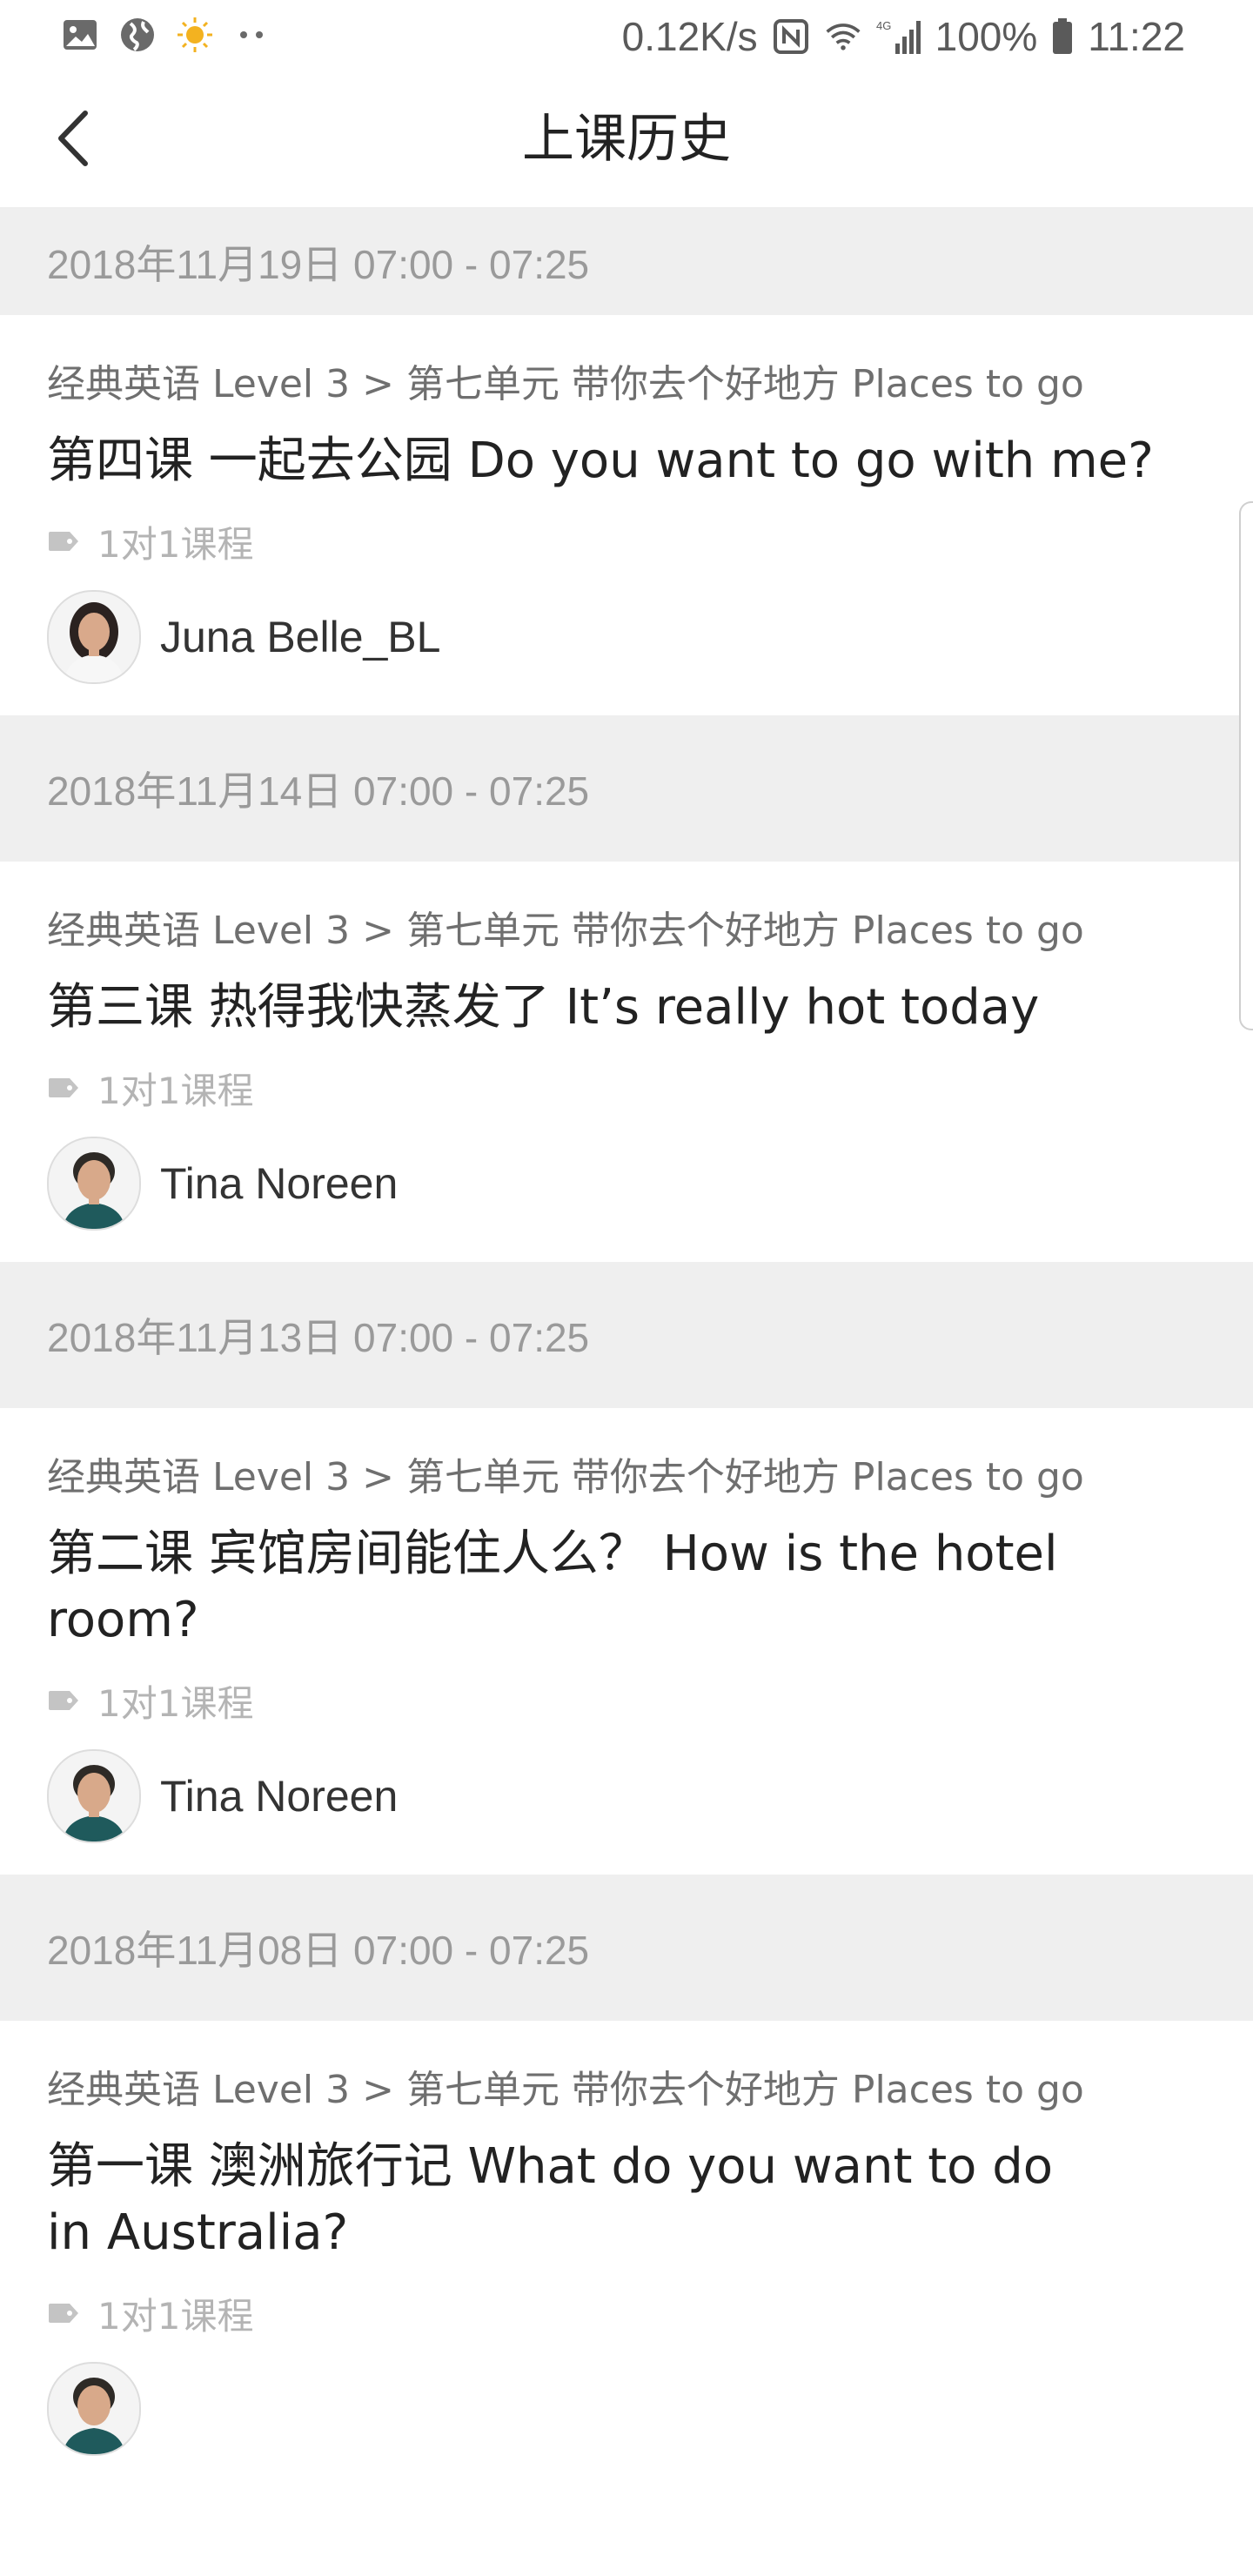 This screenshot has width=1253, height=2576. What do you see at coordinates (986, 37) in the screenshot?
I see `battery-percent: 100%` at bounding box center [986, 37].